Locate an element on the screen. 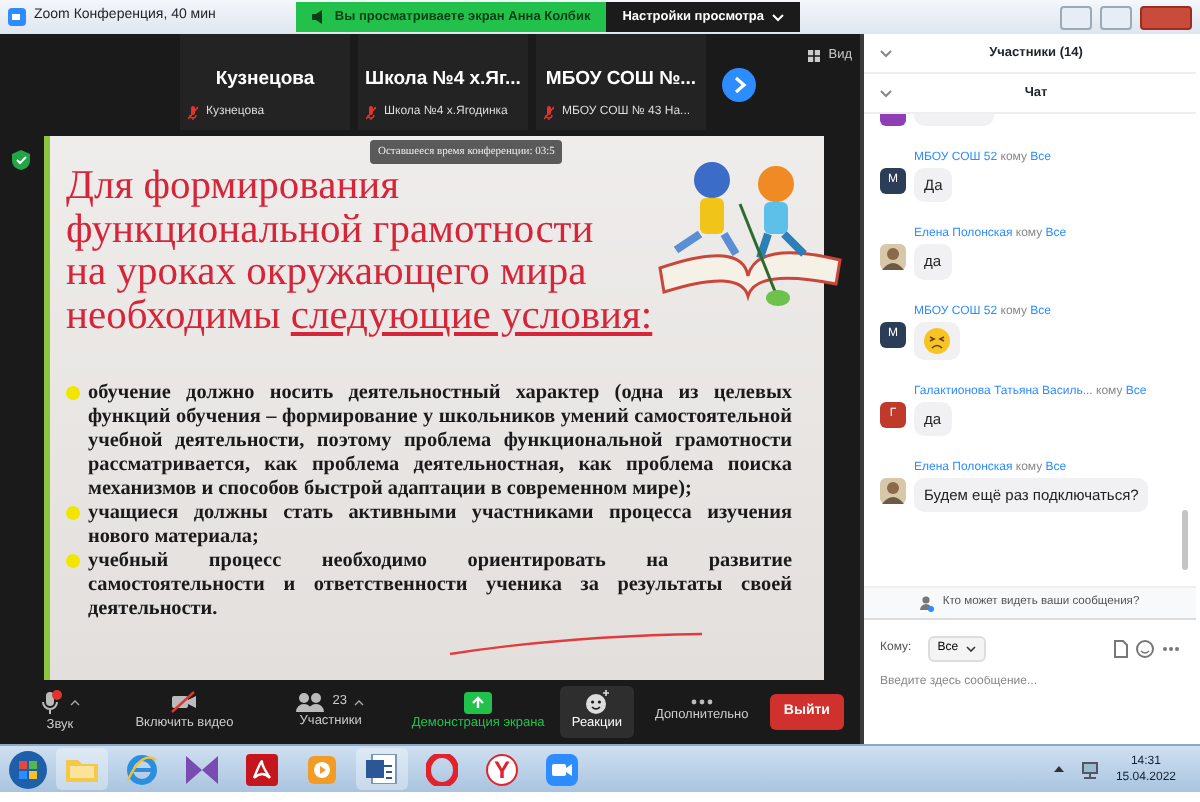 The width and height of the screenshot is (1200, 802). folder-icon is located at coordinates (82, 769).